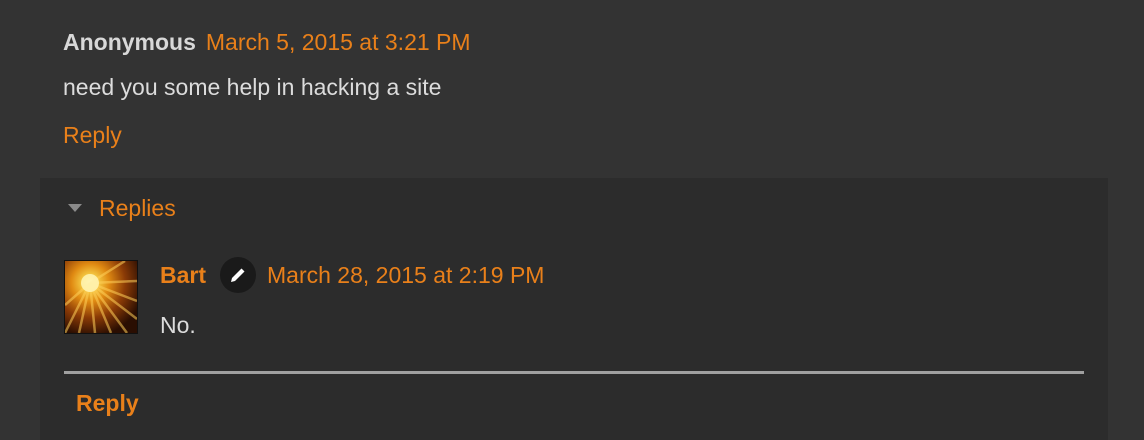 This screenshot has height=440, width=1144. I want to click on replies-toggle: Replies, so click(122, 208).